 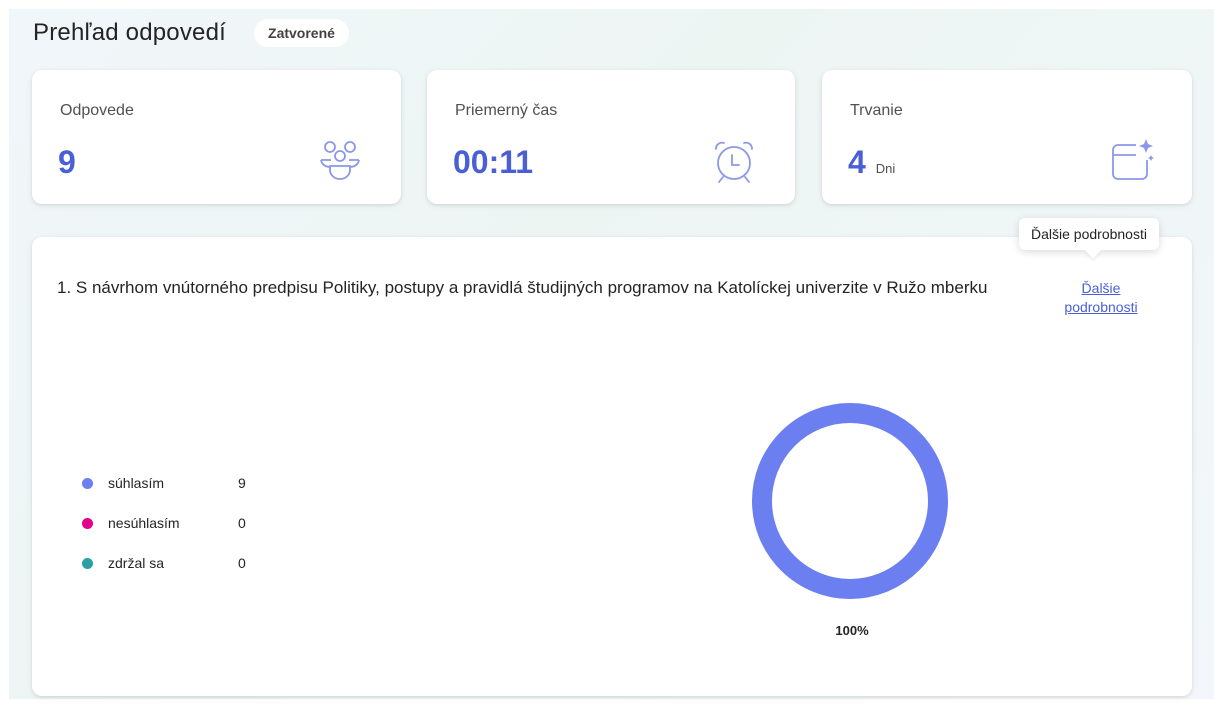 I want to click on legend-item-nesuhlasim: nesúhlasím 0, so click(x=164, y=523).